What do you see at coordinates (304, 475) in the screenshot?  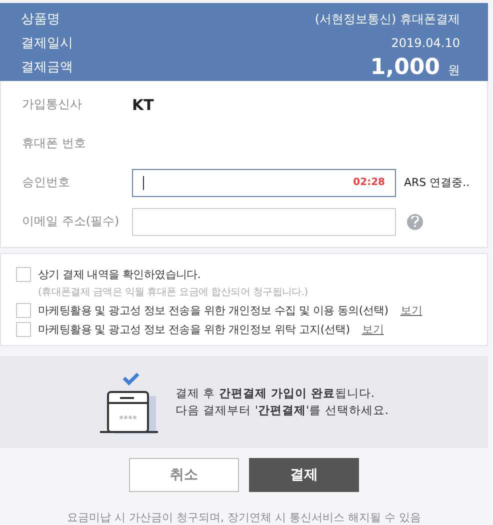 I see `pay-button: 결제` at bounding box center [304, 475].